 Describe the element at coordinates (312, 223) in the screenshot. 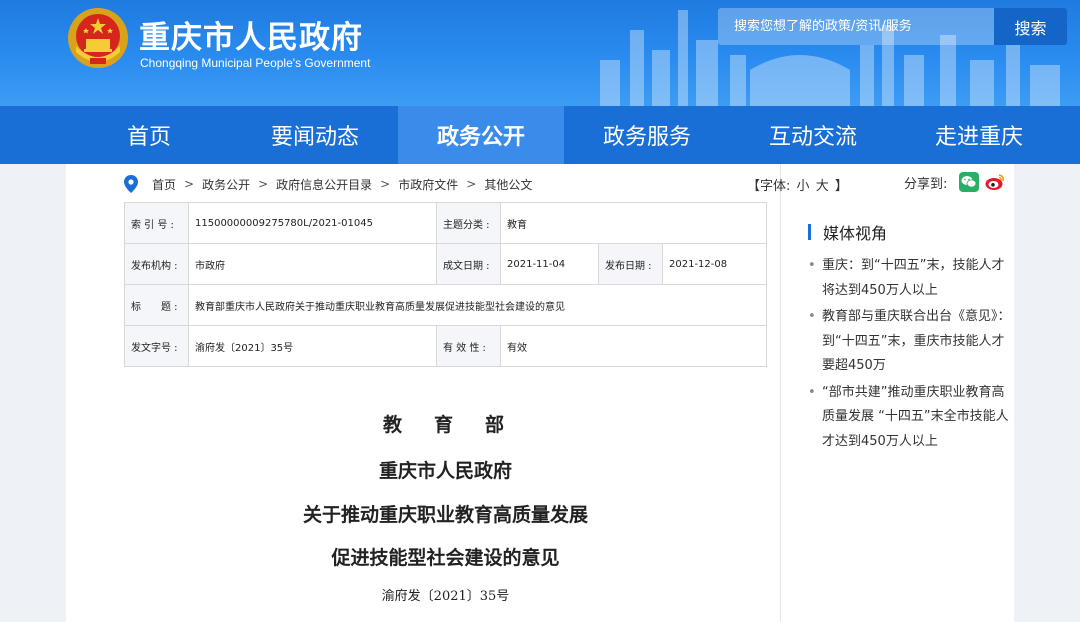

I see `index-value: 11500000009275780L/2021-01045` at that location.